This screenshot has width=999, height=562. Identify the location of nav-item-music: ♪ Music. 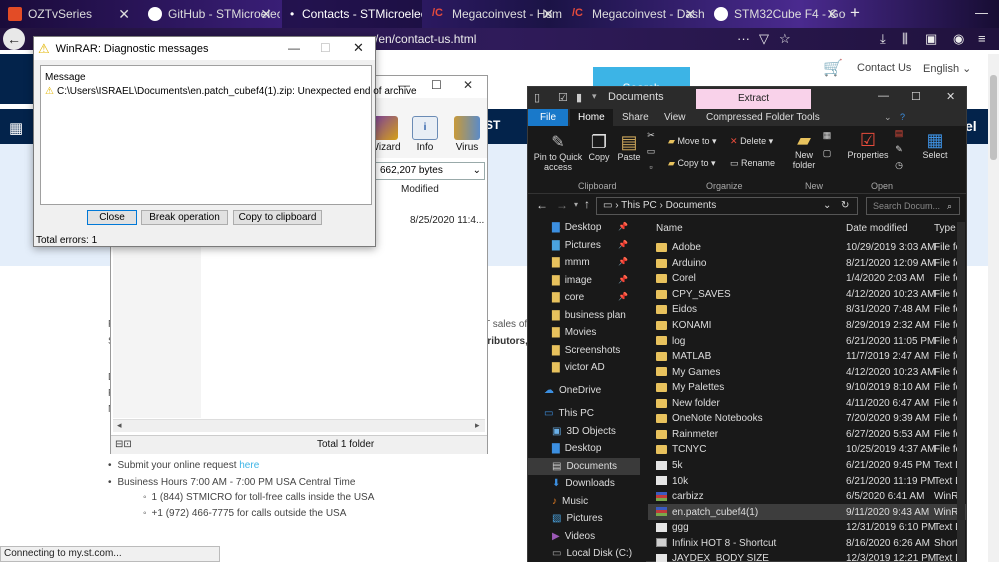
(584, 501).